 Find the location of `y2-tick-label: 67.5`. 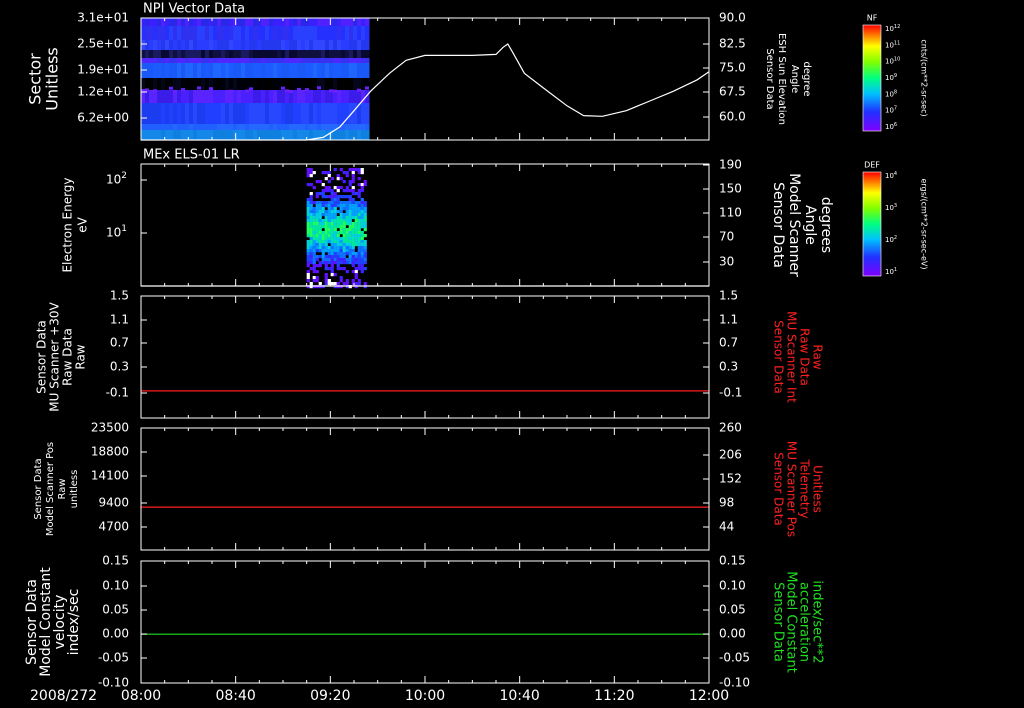

y2-tick-label: 67.5 is located at coordinates (732, 92).